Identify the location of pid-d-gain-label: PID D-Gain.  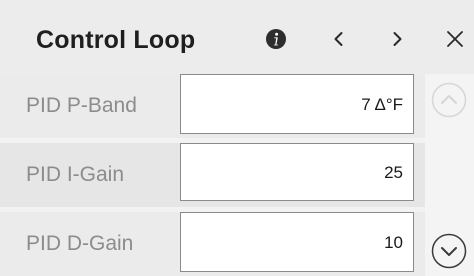
(80, 243).